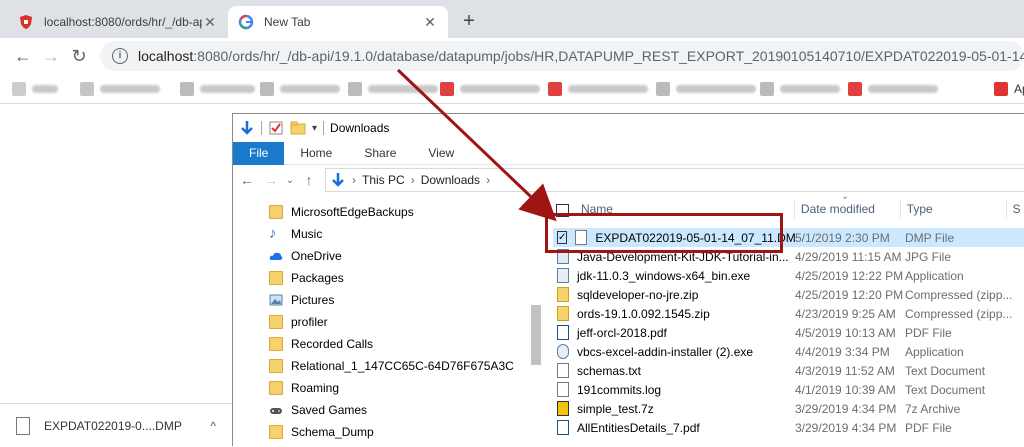  I want to click on nav-item: OneDrive, so click(305, 256).